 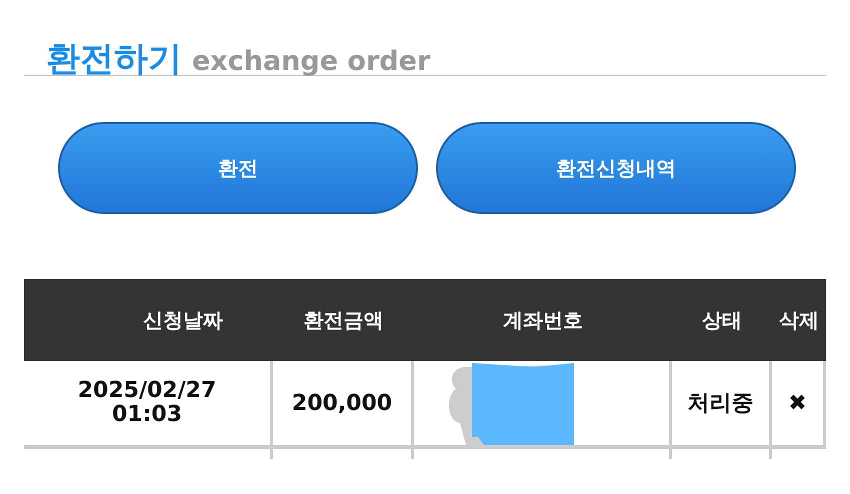 I want to click on page-subtitle: exchange order, so click(x=311, y=61).